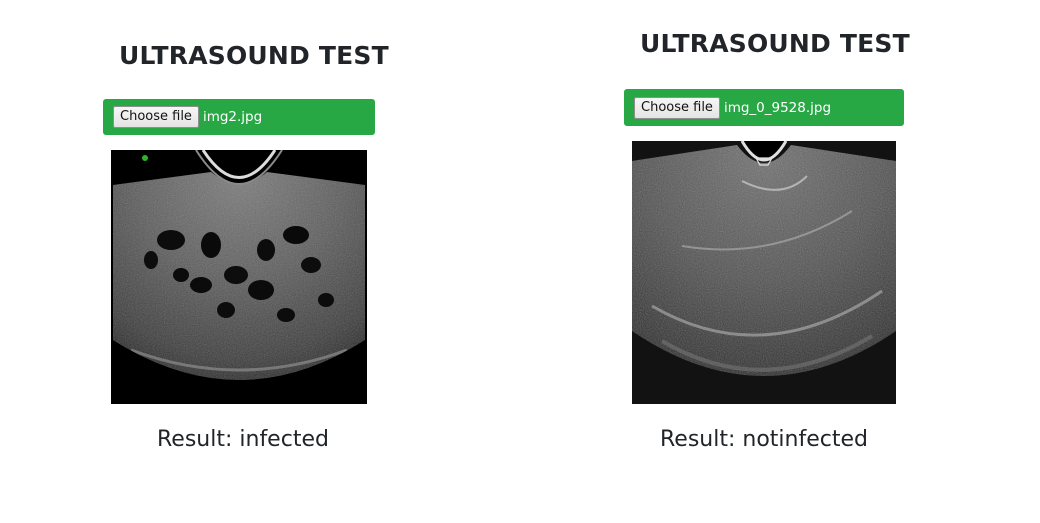 This screenshot has width=1040, height=523. Describe the element at coordinates (232, 117) in the screenshot. I see `left-file-name: img2.jpg` at that location.